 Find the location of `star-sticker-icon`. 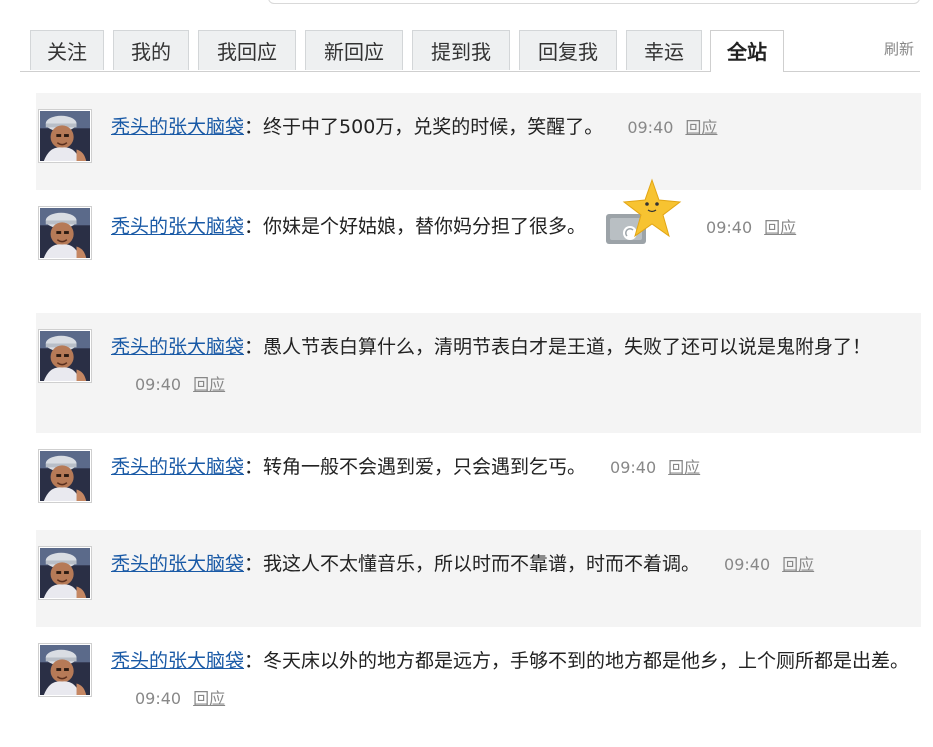

star-sticker-icon is located at coordinates (644, 211).